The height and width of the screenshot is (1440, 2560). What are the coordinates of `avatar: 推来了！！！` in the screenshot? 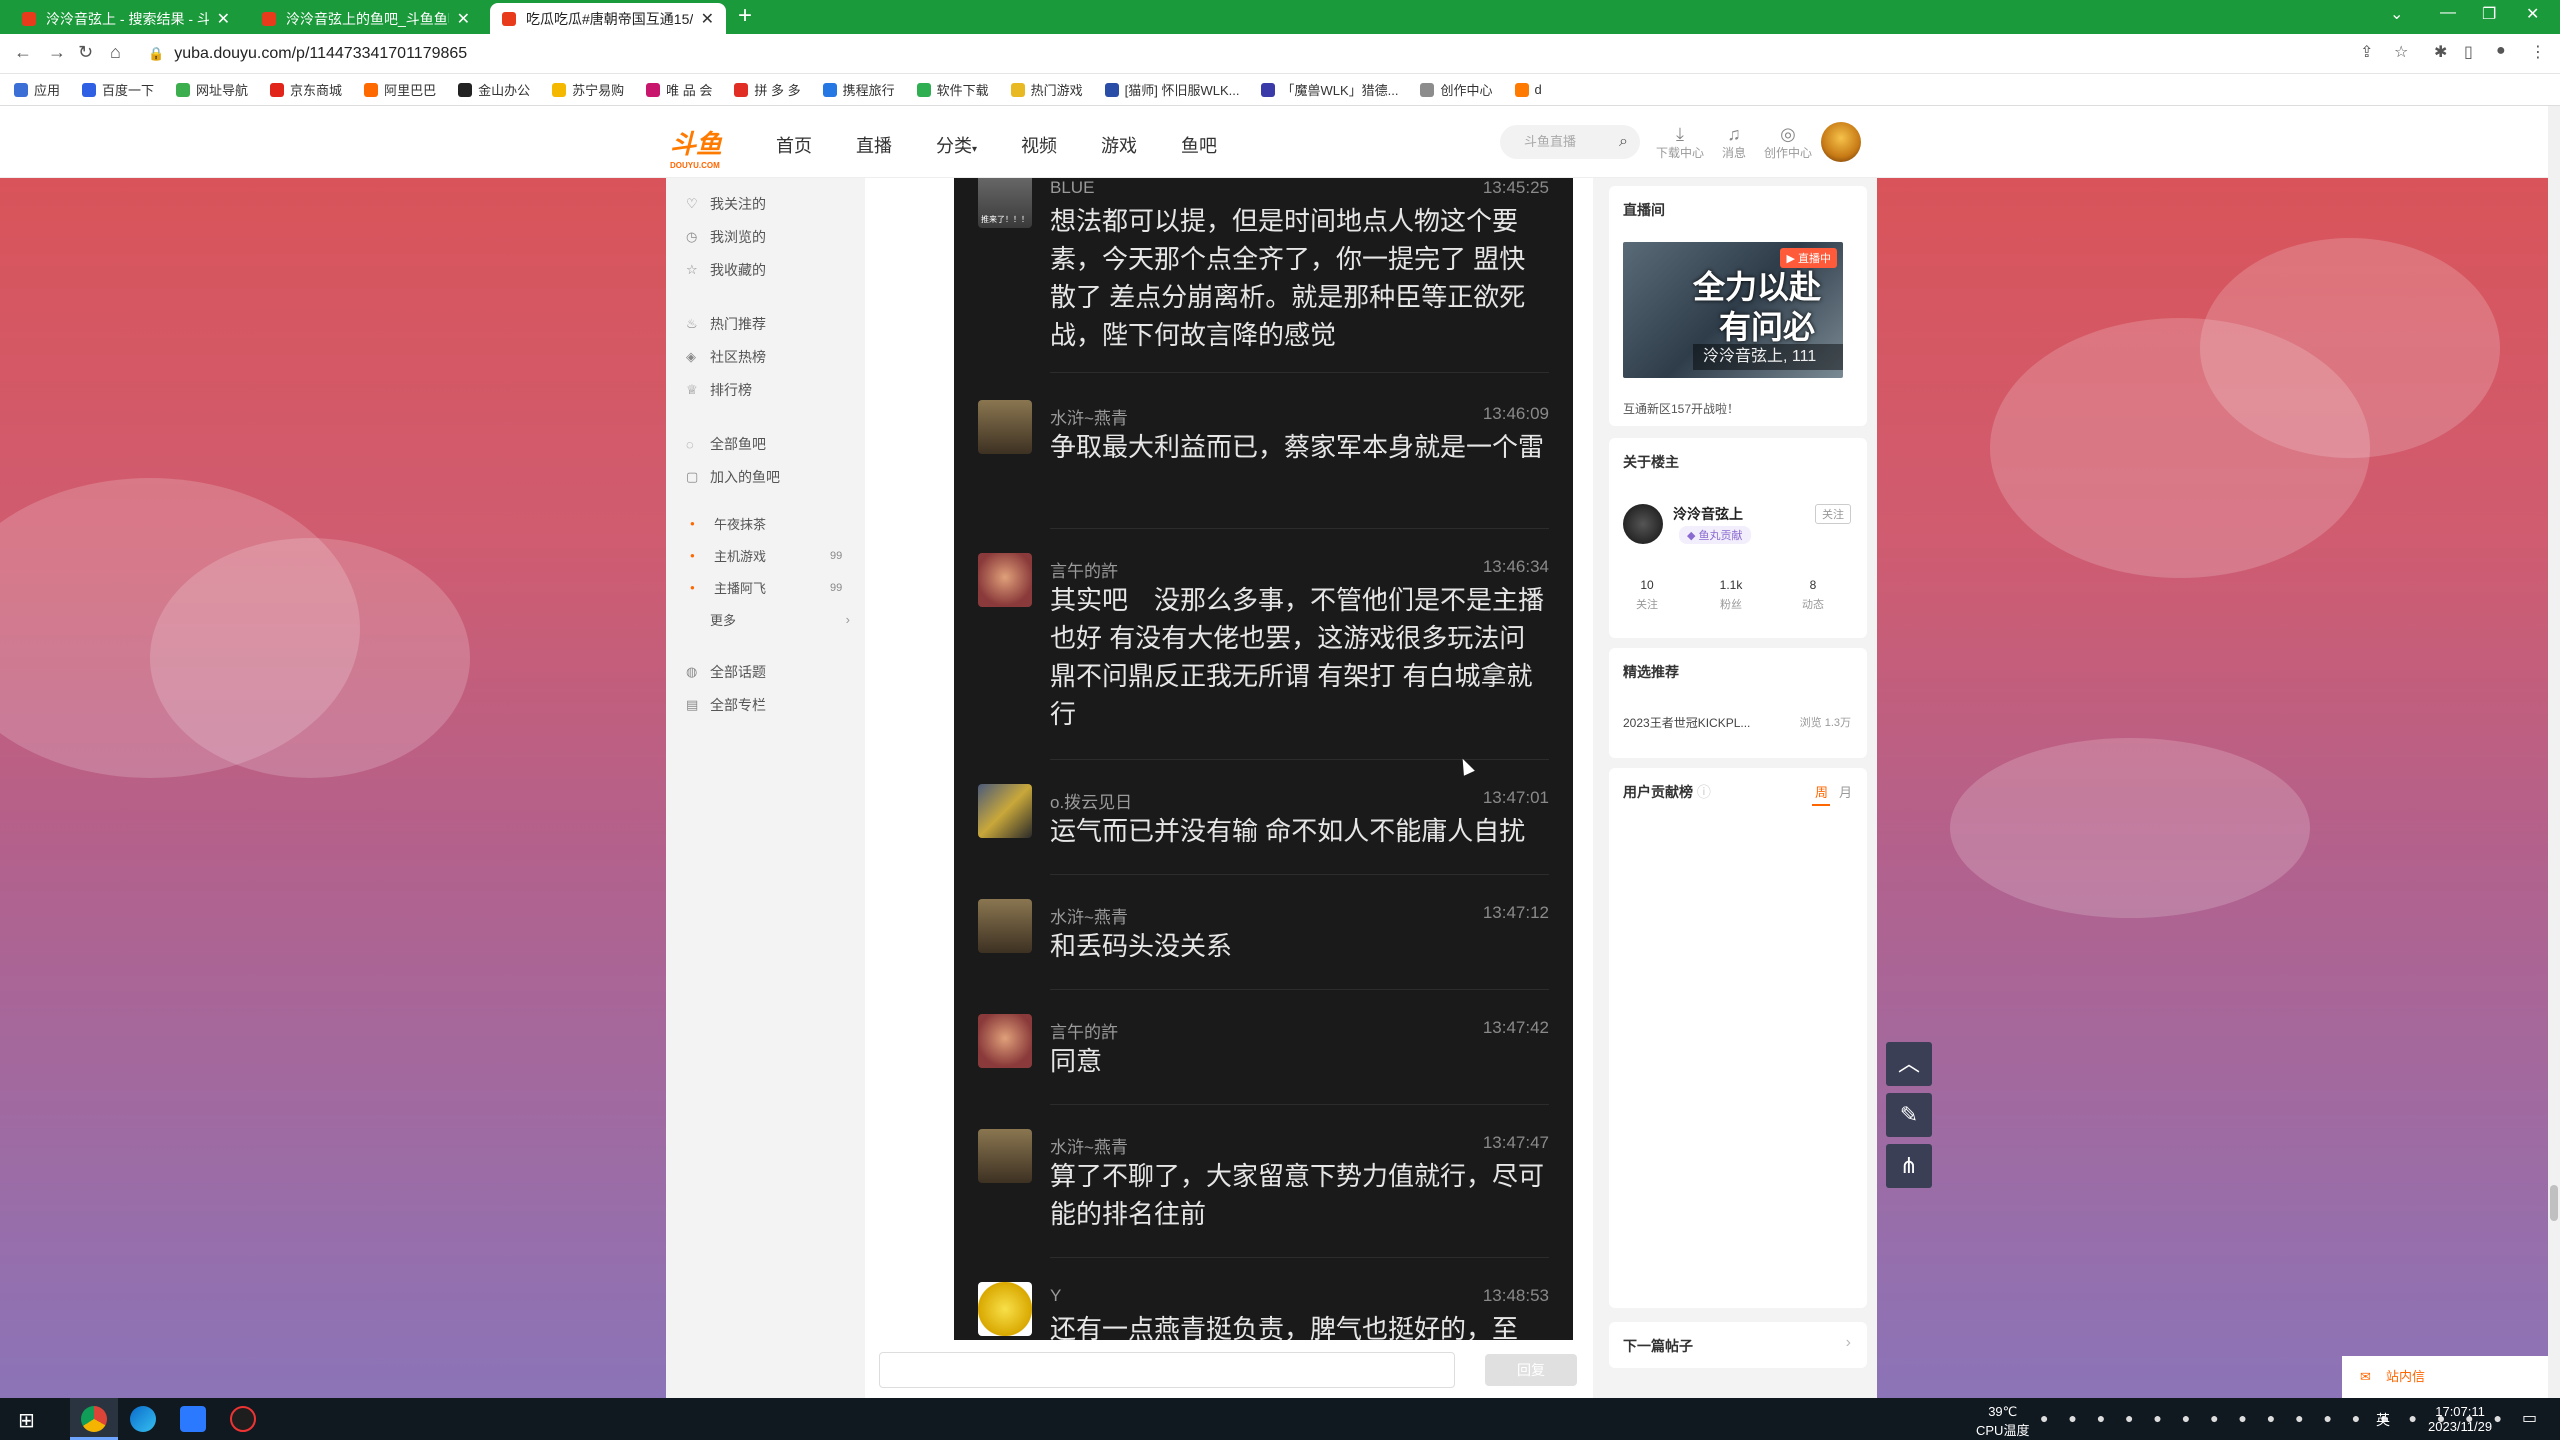 It's located at (1005, 203).